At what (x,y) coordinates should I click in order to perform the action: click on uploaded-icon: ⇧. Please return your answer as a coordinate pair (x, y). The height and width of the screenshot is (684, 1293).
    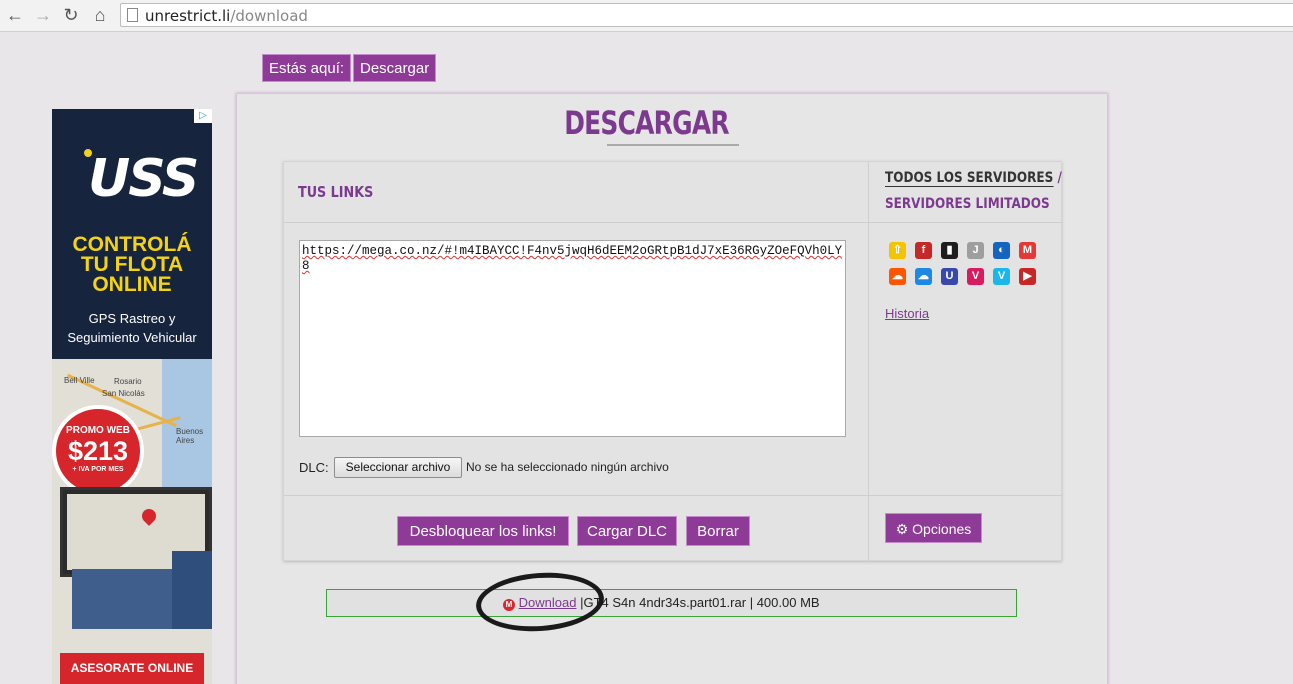
    Looking at the image, I should click on (897, 250).